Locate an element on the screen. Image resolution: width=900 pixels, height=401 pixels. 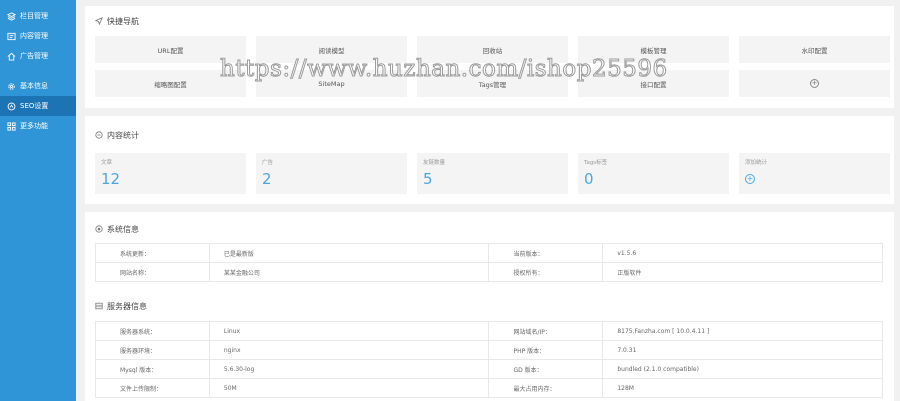
chart-circle-icon is located at coordinates (99, 135).